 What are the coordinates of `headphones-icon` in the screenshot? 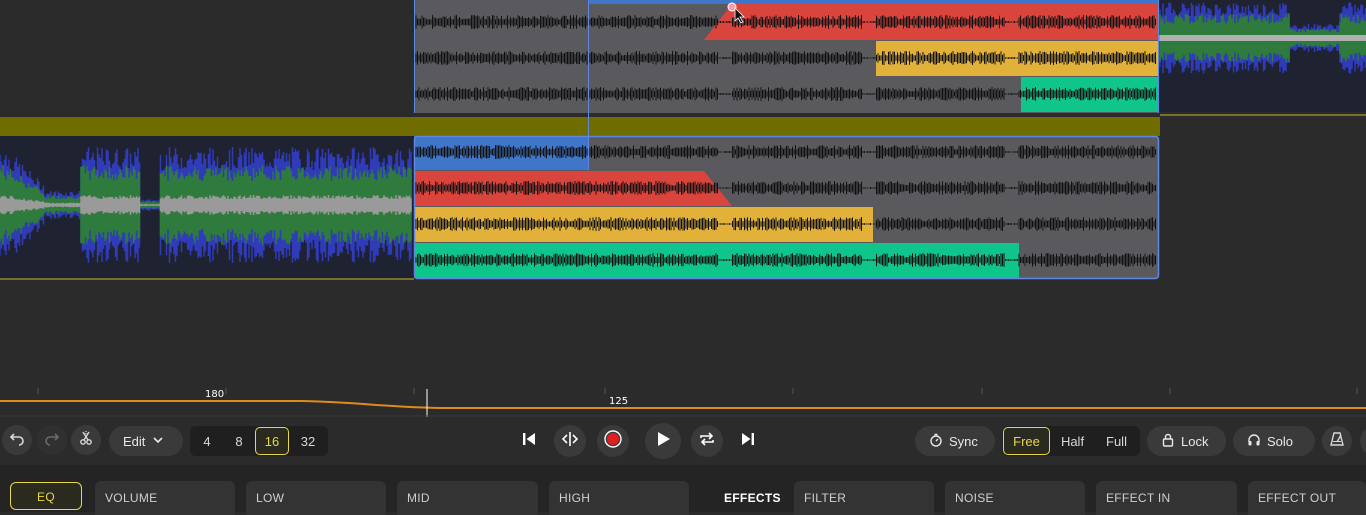 It's located at (1254, 441).